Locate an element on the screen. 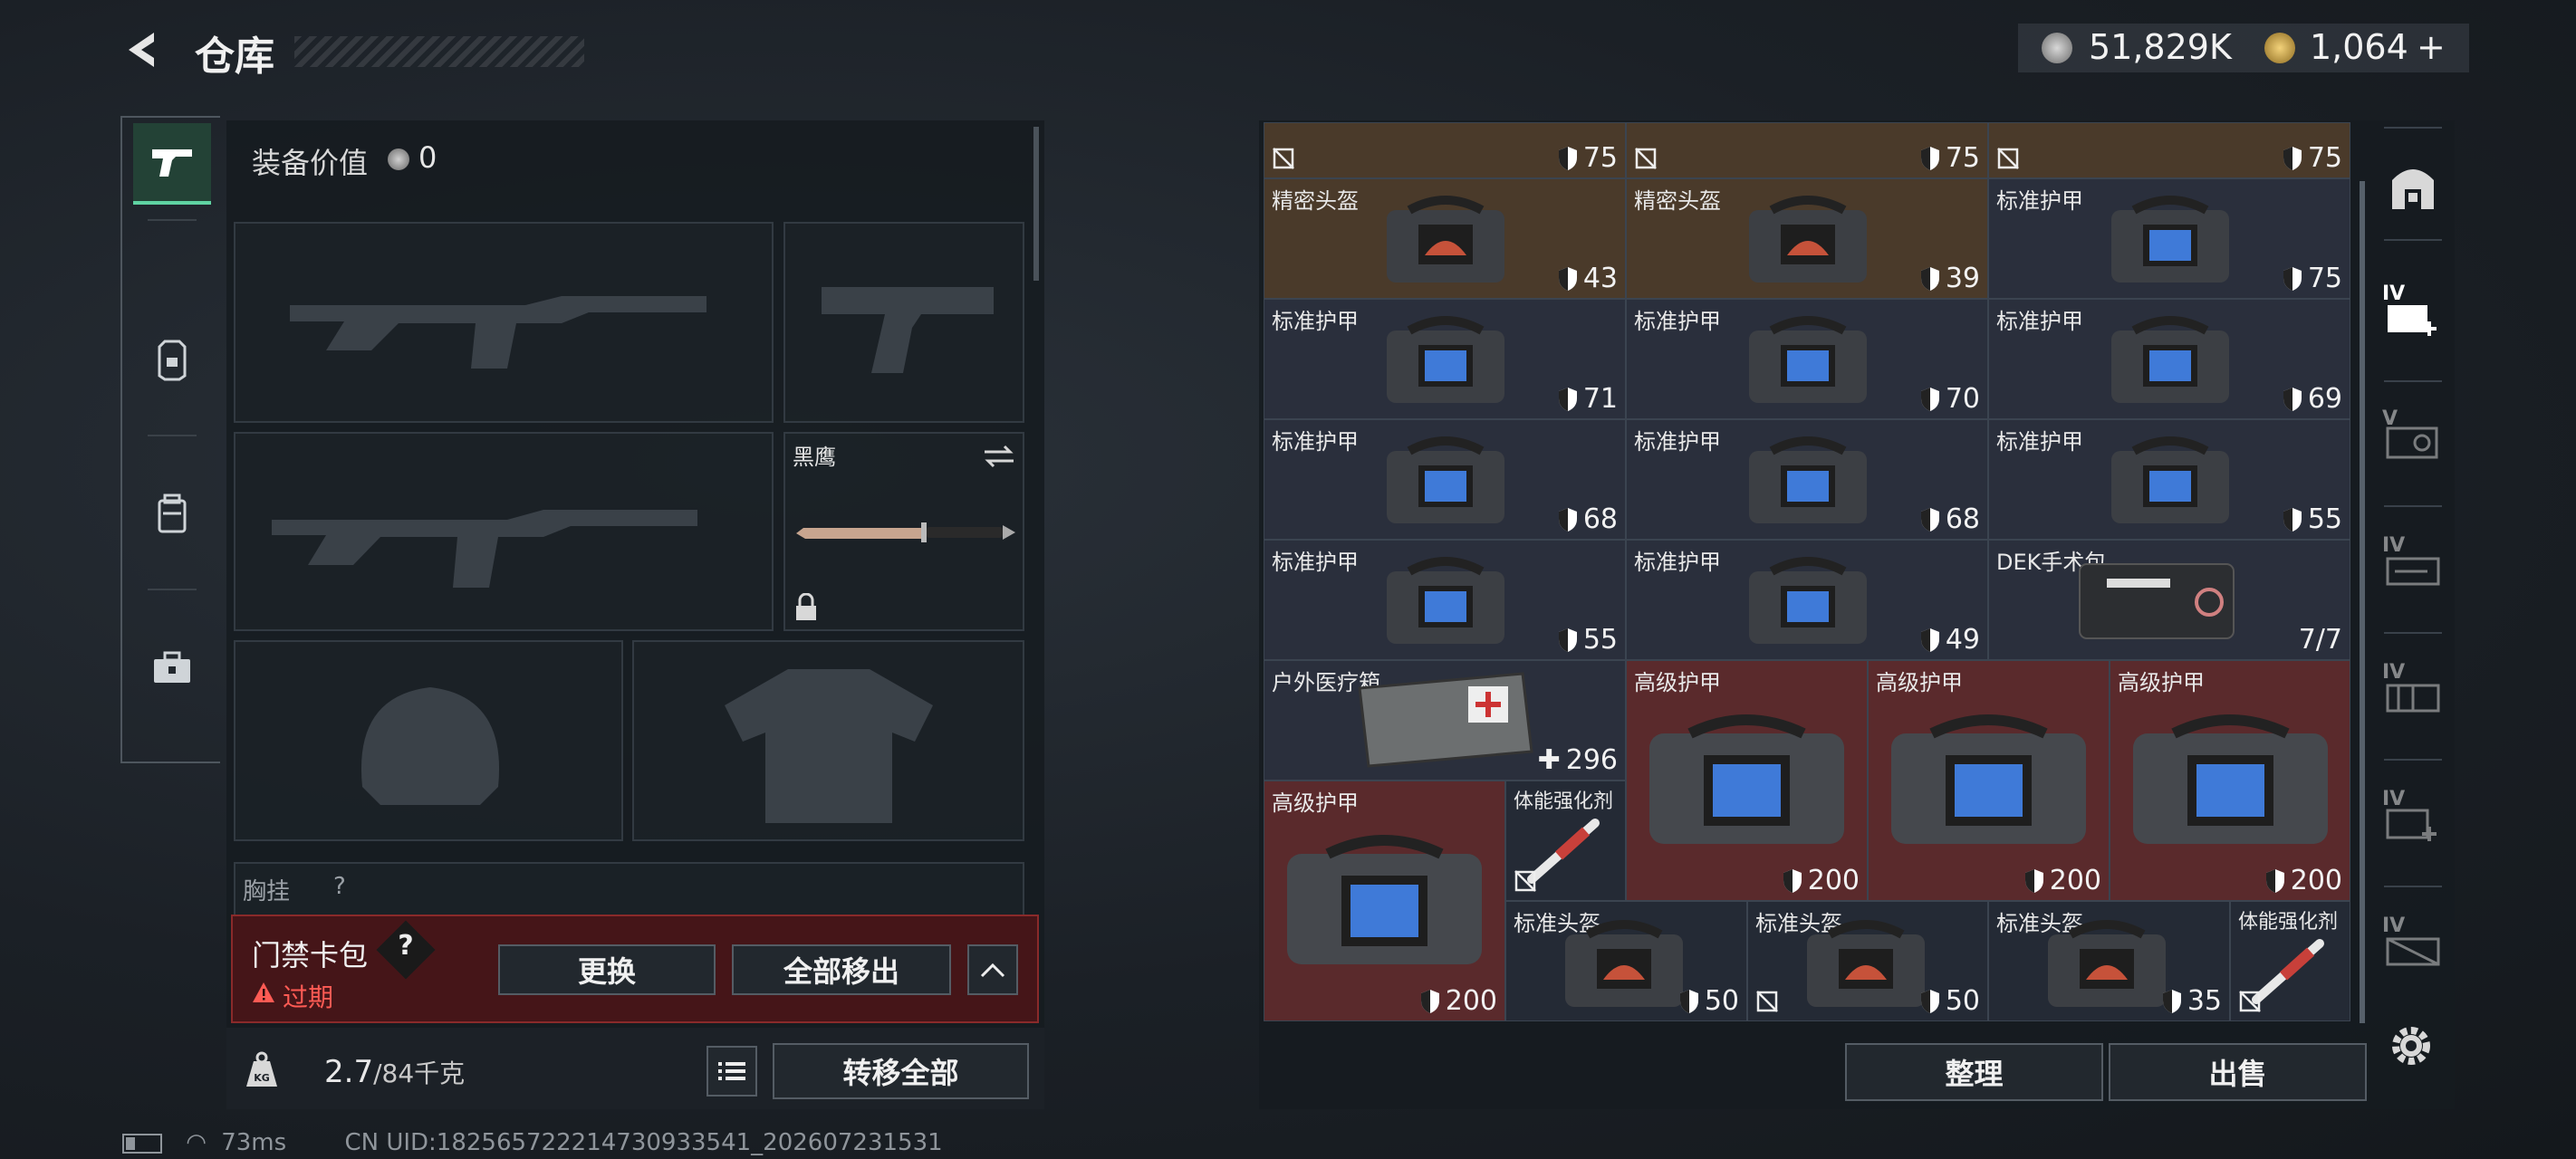  item-cell: 精密头盔 43 is located at coordinates (1445, 239).